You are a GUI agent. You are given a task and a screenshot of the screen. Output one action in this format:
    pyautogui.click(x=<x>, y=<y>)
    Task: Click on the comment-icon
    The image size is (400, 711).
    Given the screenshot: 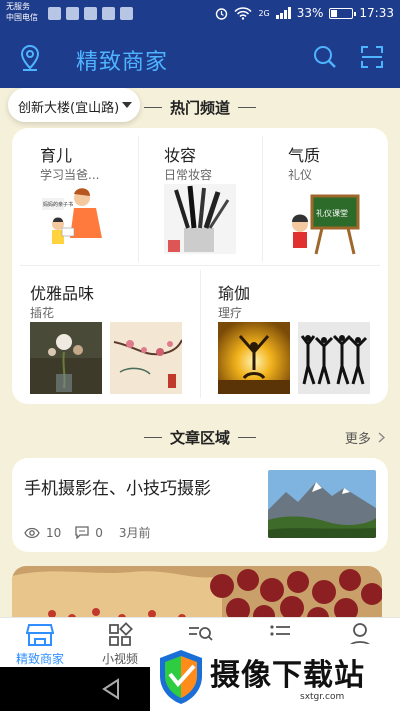 What is the action you would take?
    pyautogui.click(x=82, y=532)
    